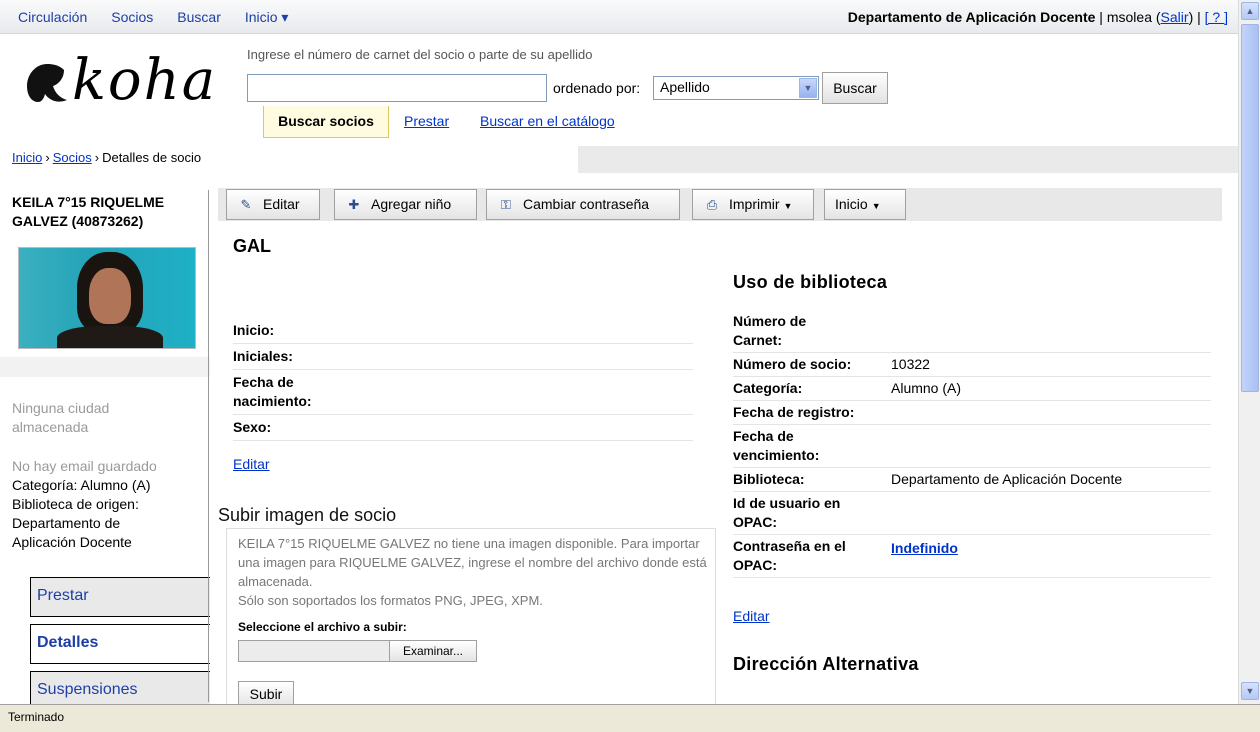 This screenshot has width=1260, height=732. I want to click on print-label: Imprimir, so click(754, 204).